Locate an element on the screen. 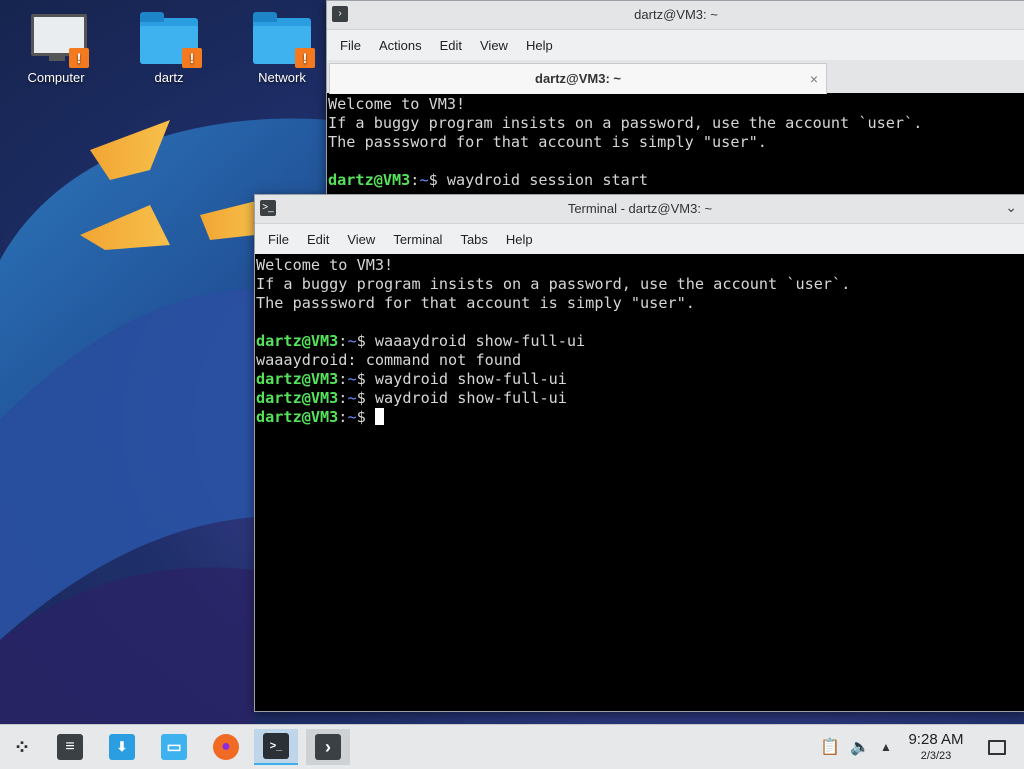  tray-expand-icon: ▲ is located at coordinates (886, 747).